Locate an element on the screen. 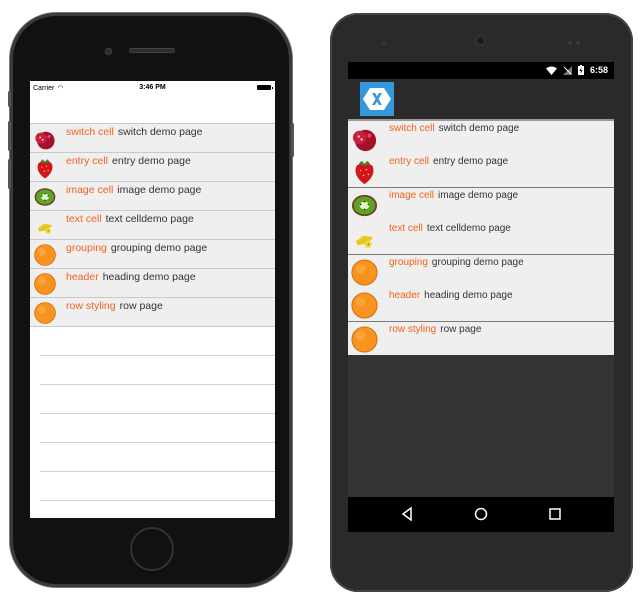 The image size is (643, 600). app-logo is located at coordinates (377, 99).